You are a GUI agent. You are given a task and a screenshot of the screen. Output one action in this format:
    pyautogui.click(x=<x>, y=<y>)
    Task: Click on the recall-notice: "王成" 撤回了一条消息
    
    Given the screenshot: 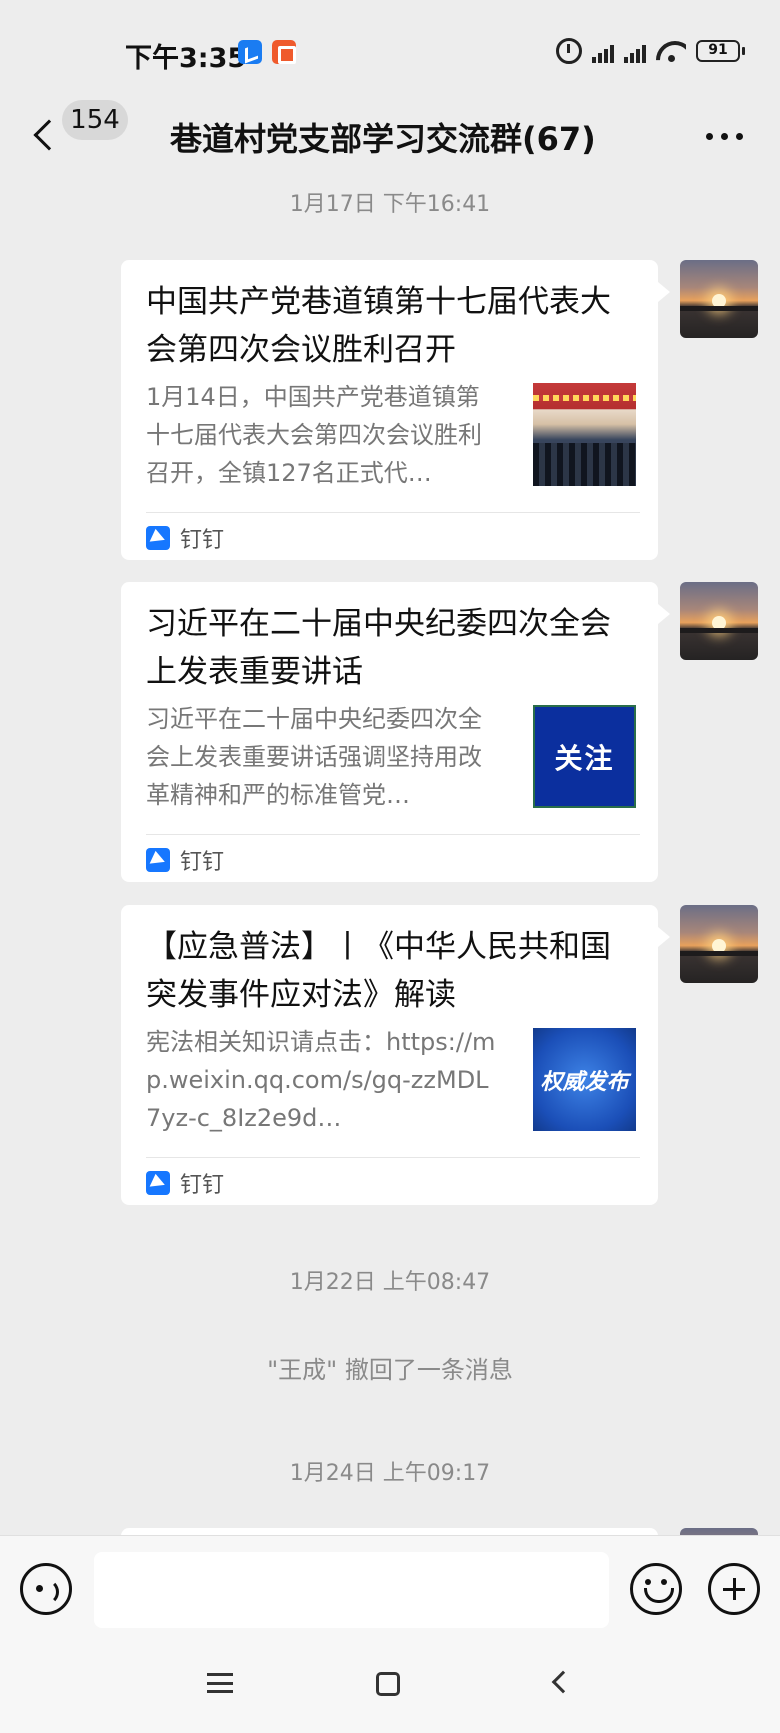 What is the action you would take?
    pyautogui.click(x=390, y=1370)
    